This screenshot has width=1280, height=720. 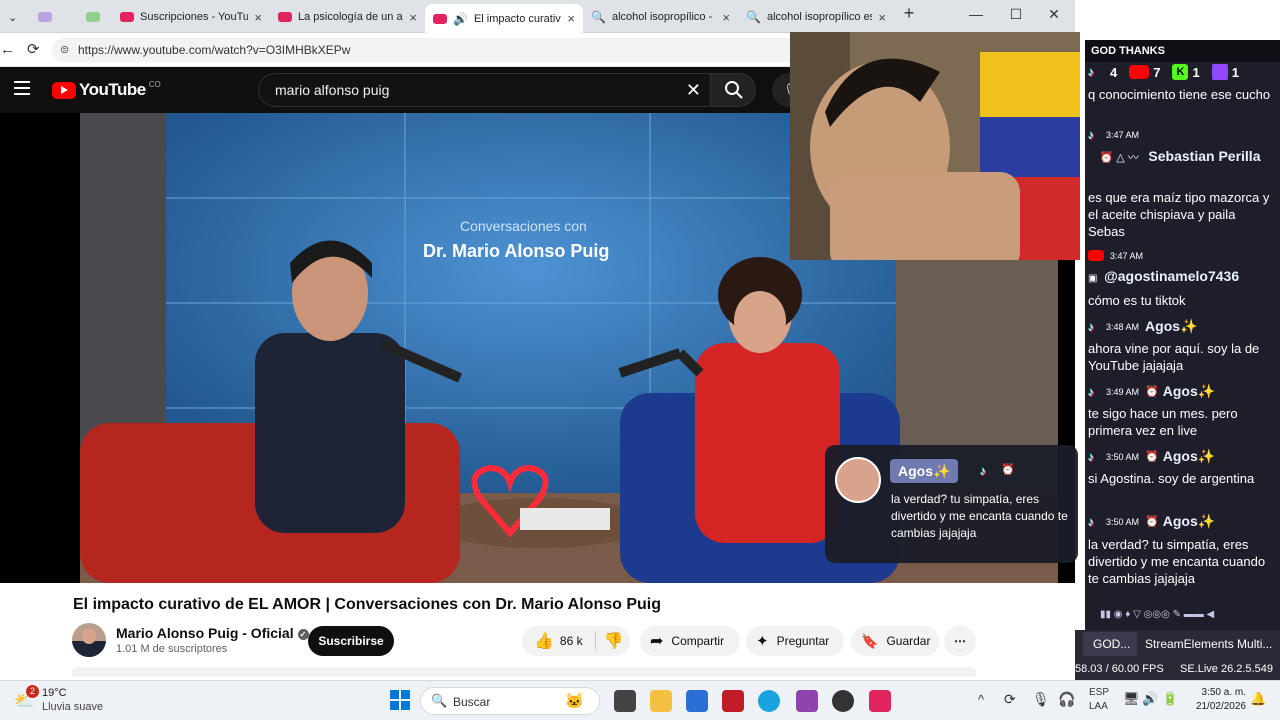 I want to click on banner-subtitle: Conversaciones con, so click(x=523, y=226).